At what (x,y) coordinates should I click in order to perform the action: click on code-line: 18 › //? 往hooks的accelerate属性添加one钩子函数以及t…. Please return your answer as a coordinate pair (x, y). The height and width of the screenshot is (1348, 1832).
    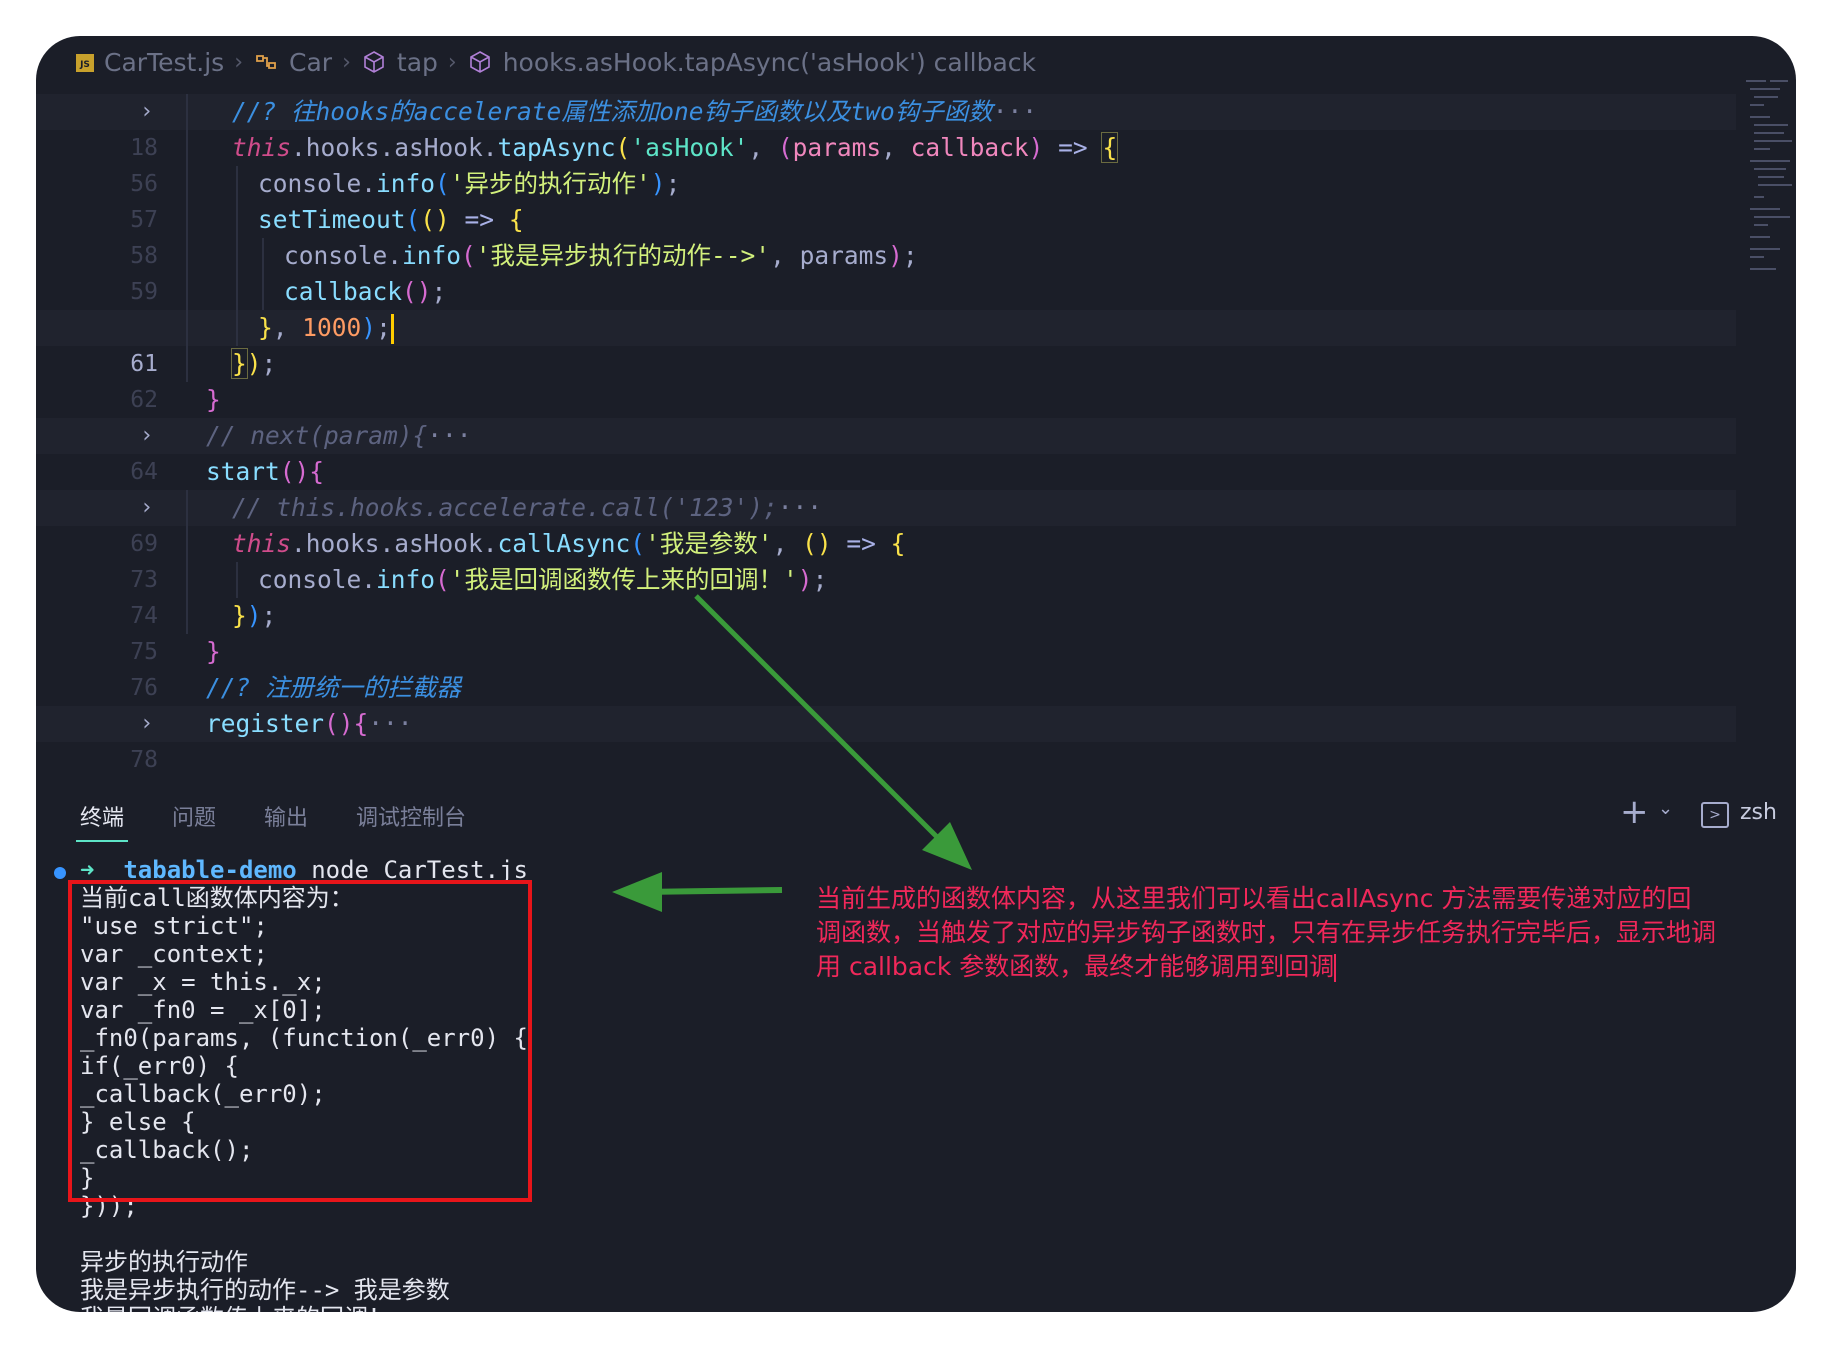
    Looking at the image, I should click on (886, 127).